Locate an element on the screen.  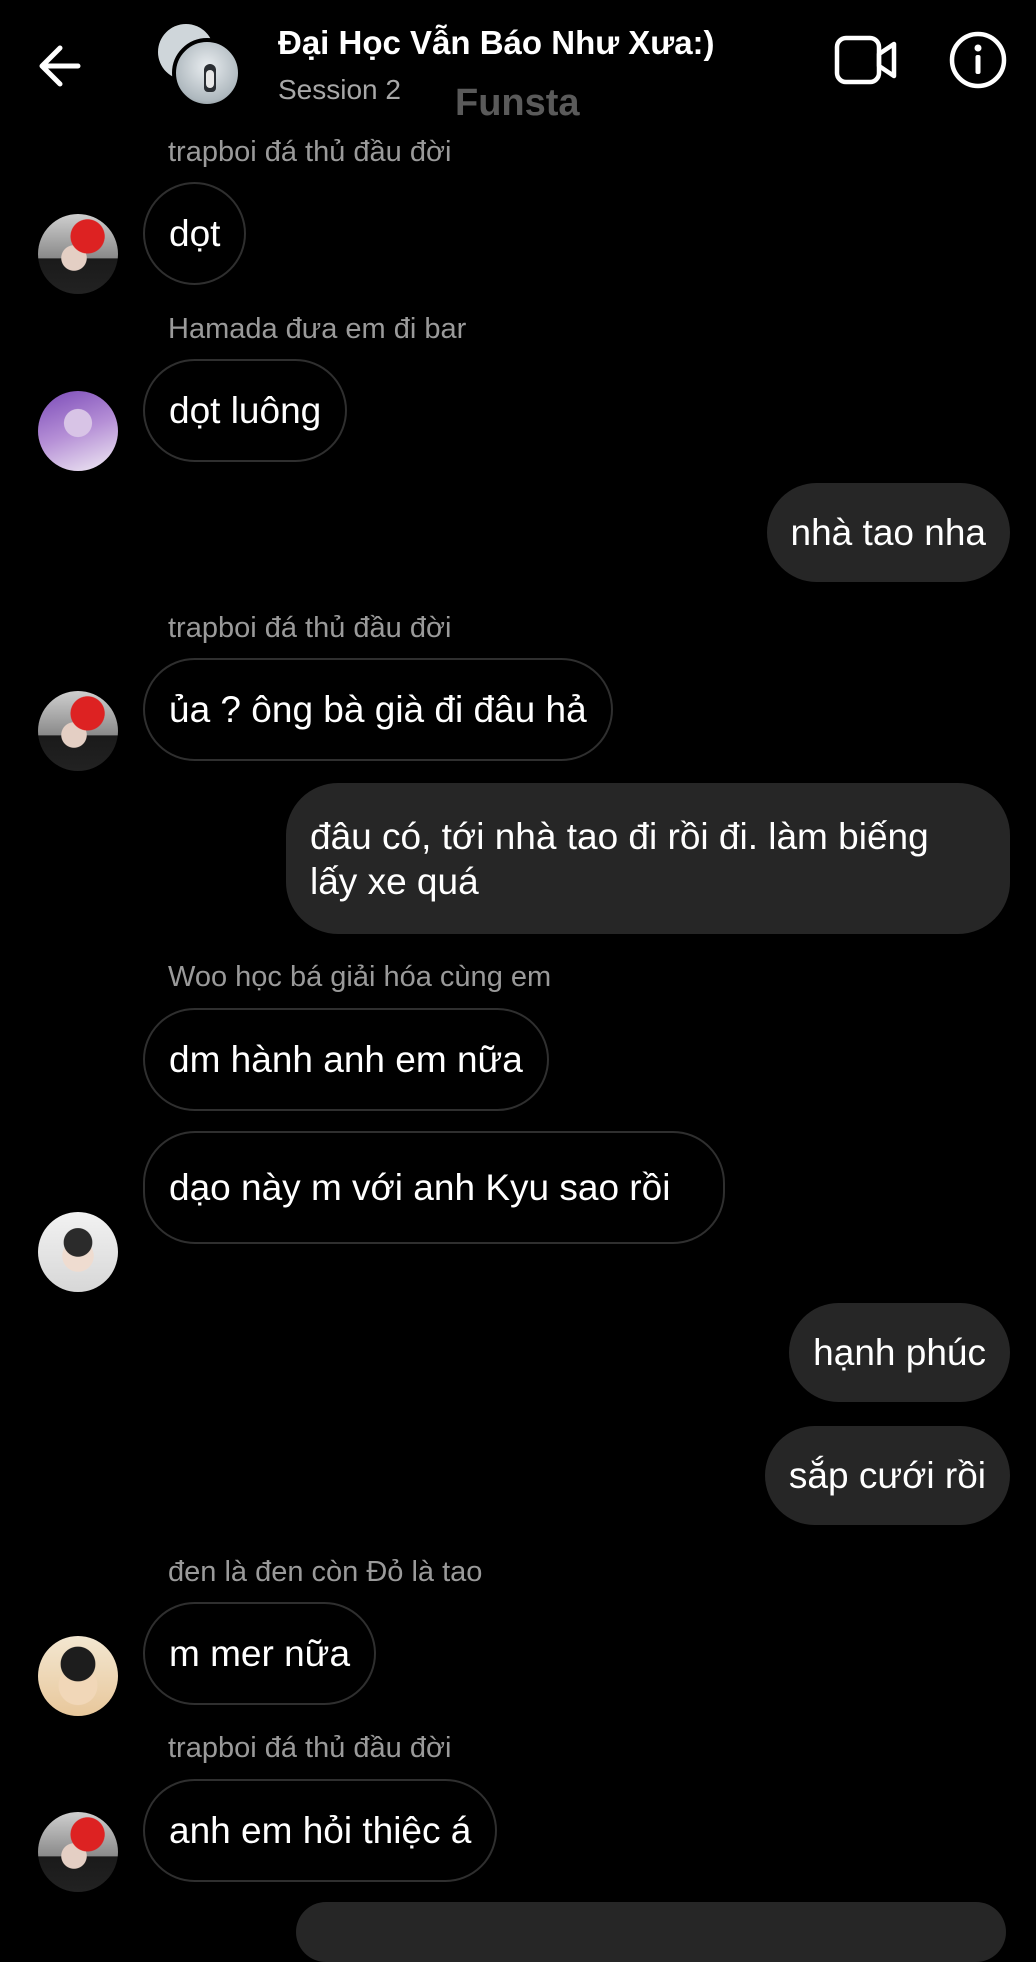
back-button is located at coordinates (62, 66).